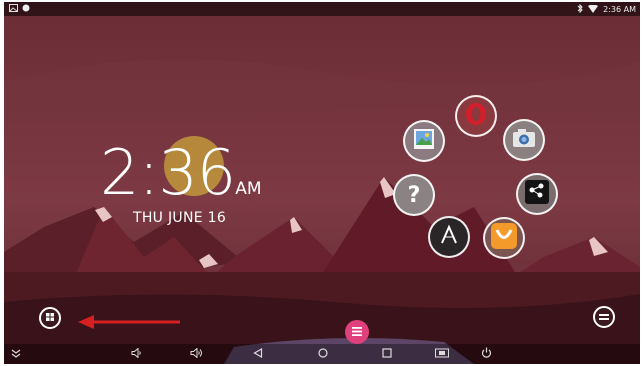 The image size is (644, 366). I want to click on volume-down-button, so click(136, 354).